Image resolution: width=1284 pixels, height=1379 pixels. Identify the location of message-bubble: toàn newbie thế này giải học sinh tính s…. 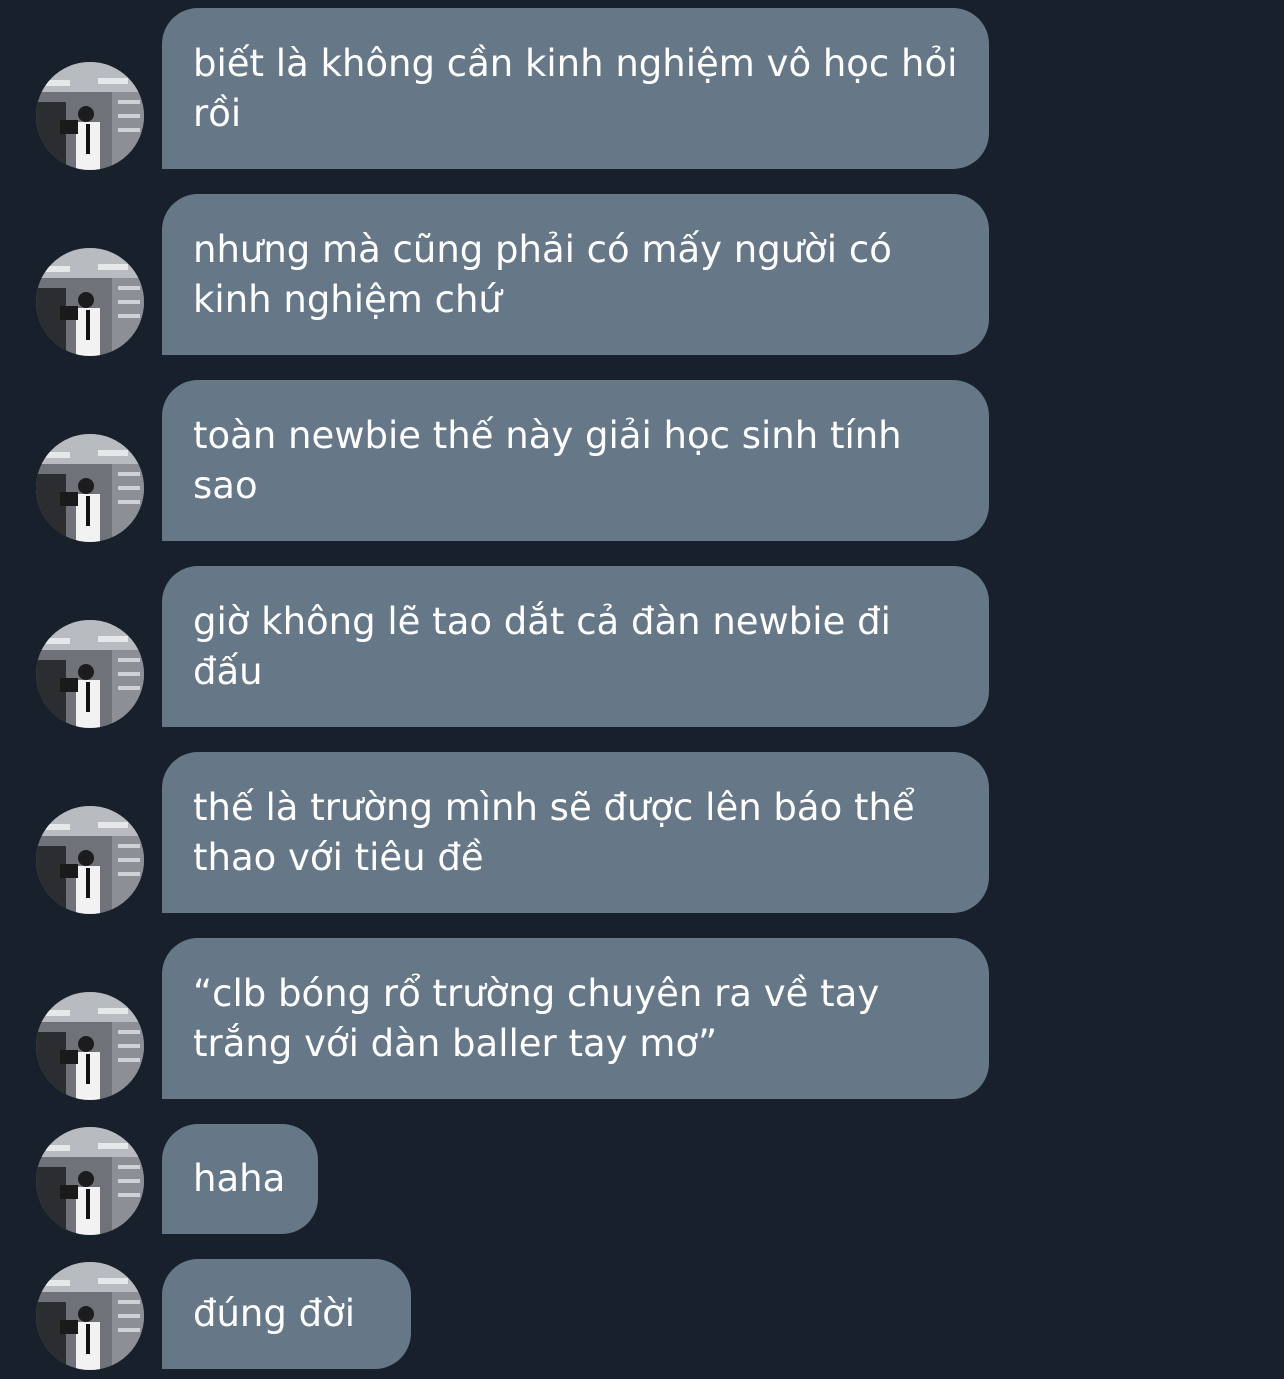
(575, 460).